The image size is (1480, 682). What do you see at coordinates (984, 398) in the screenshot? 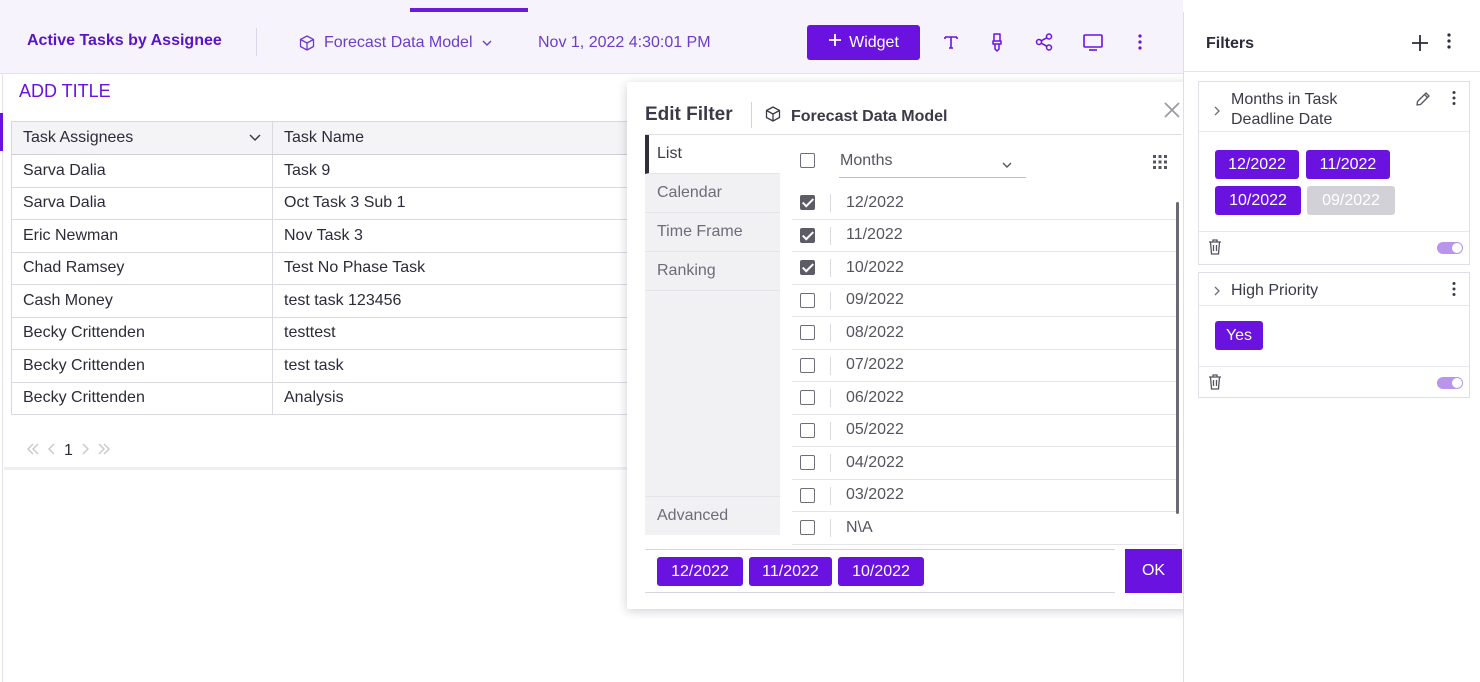
I see `member-list-item: 06/2022` at bounding box center [984, 398].